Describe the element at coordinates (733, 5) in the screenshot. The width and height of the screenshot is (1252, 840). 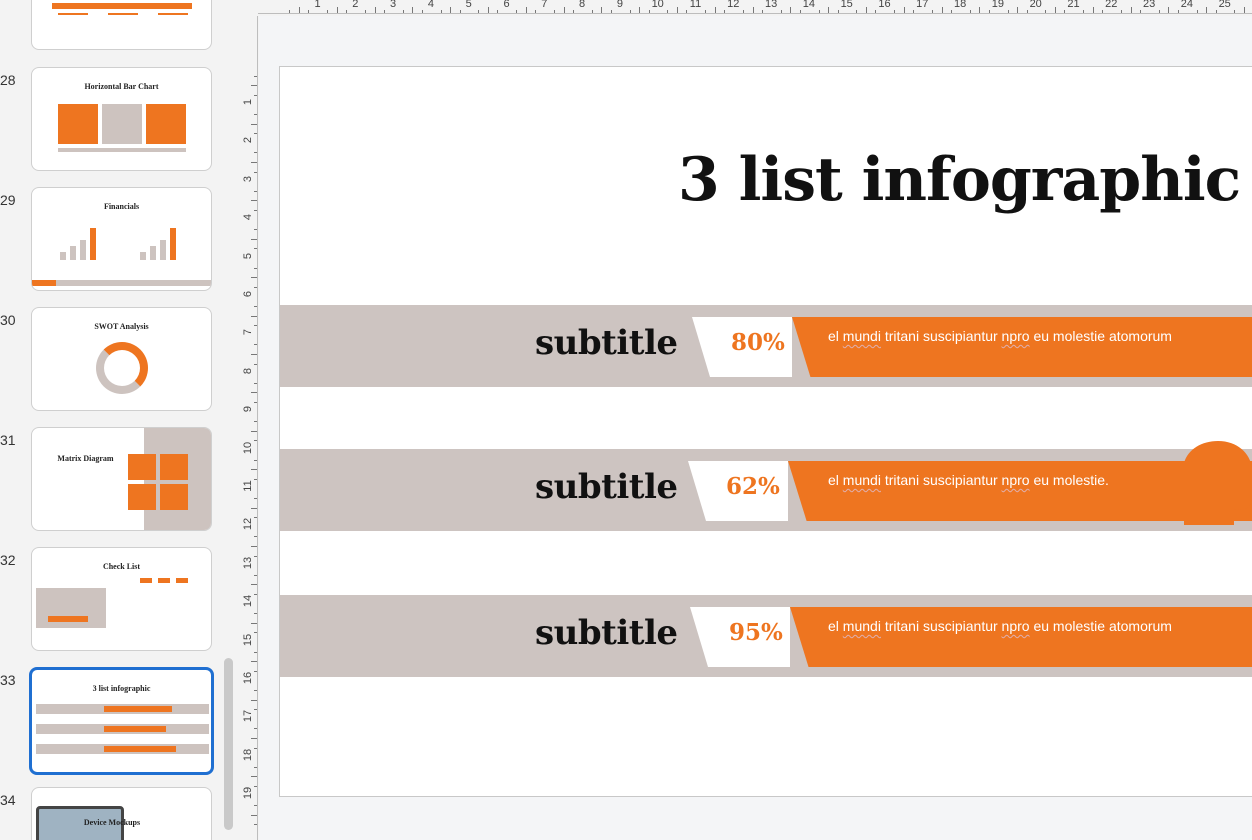
I see `ruler-number: 12` at that location.